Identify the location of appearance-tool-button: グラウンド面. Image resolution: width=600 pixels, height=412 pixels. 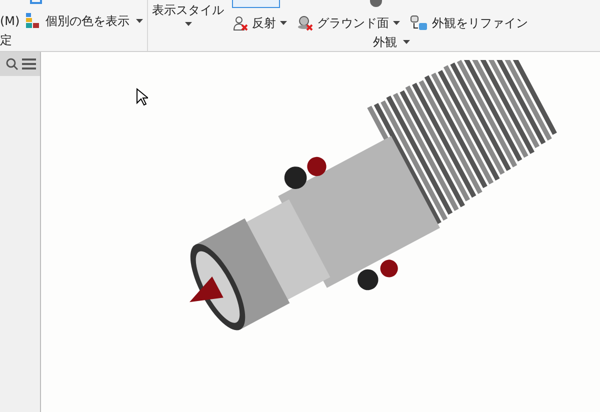
(348, 23).